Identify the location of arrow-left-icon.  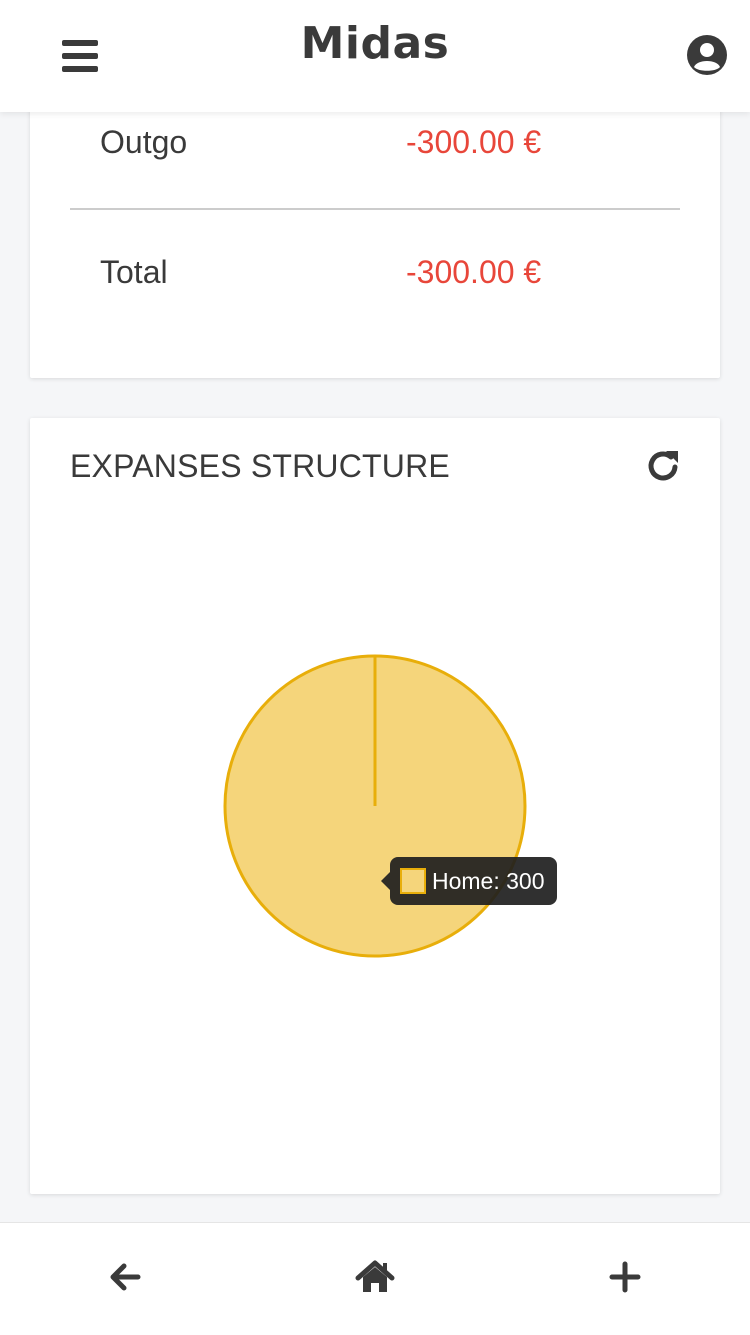
(125, 1277).